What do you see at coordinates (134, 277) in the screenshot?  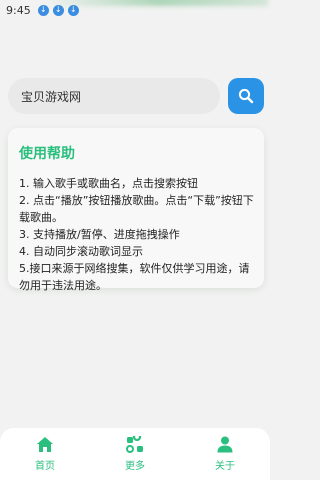 I see `help-item: 5.接口来源于网络搜集，软件仅供学习用途，请勿用于违法用途。` at bounding box center [134, 277].